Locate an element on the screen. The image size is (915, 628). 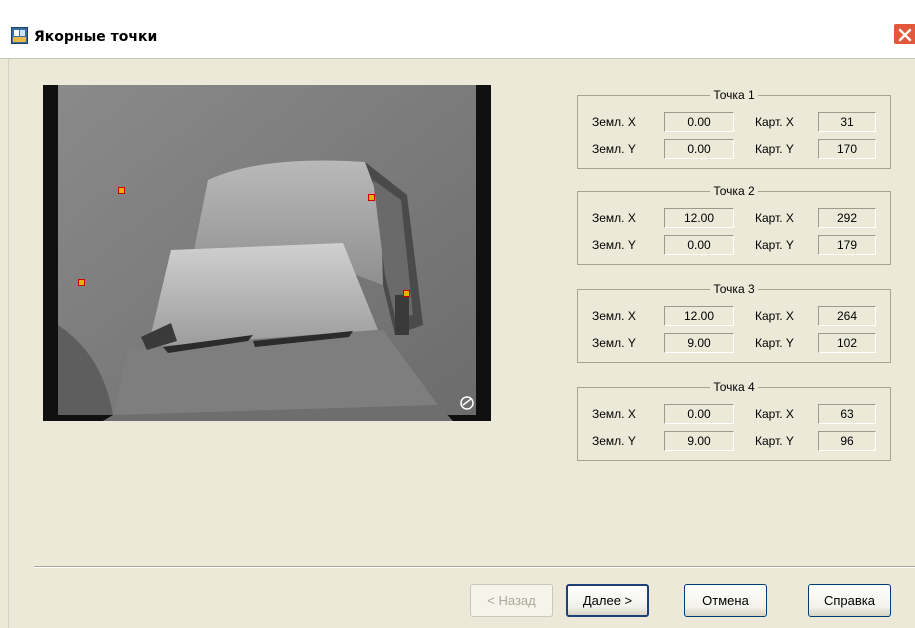
title-separator is located at coordinates (457, 58).